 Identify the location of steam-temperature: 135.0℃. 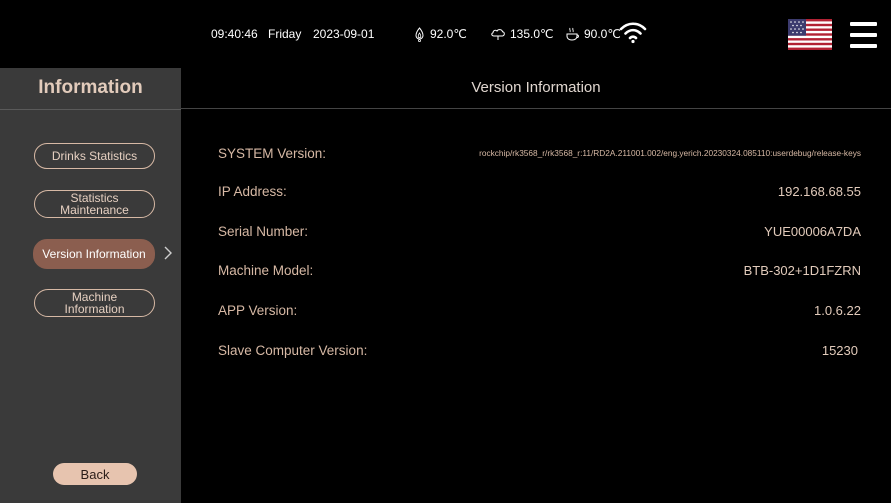
(522, 34).